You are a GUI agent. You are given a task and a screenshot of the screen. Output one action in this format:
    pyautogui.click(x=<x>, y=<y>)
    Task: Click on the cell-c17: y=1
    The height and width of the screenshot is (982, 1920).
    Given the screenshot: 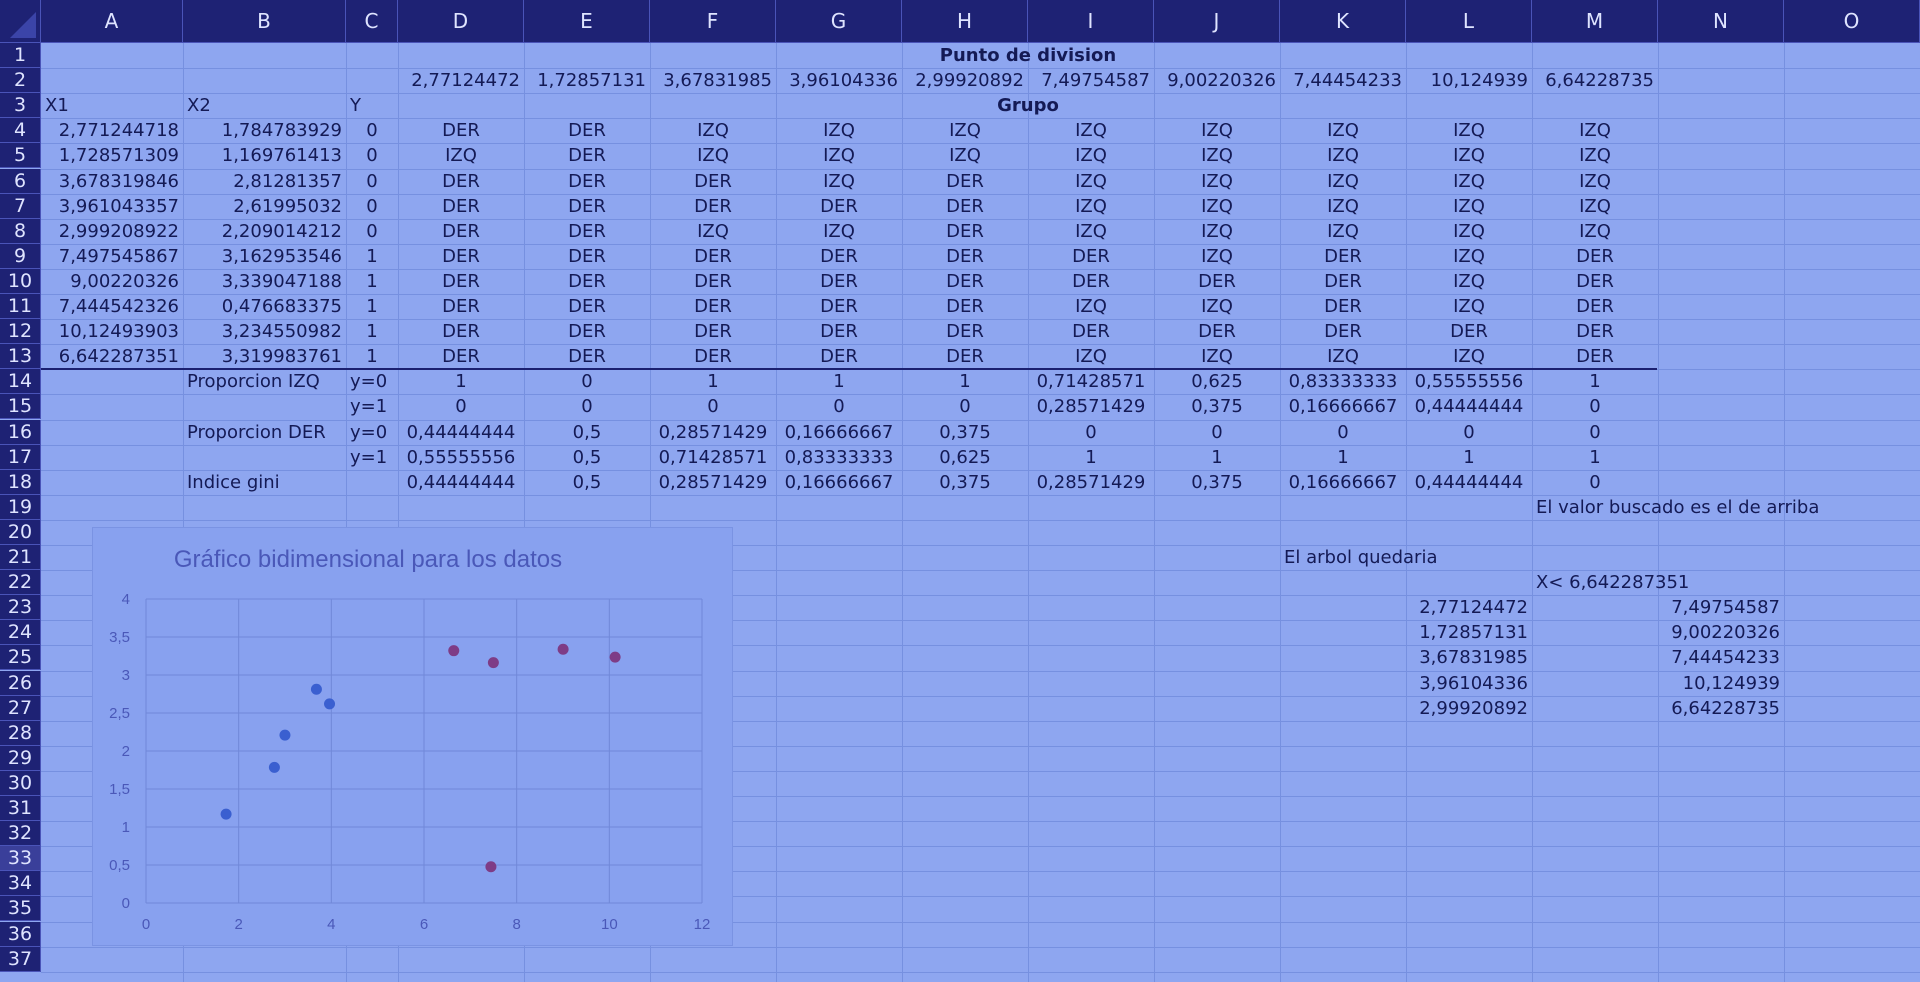 What is the action you would take?
    pyautogui.click(x=372, y=457)
    